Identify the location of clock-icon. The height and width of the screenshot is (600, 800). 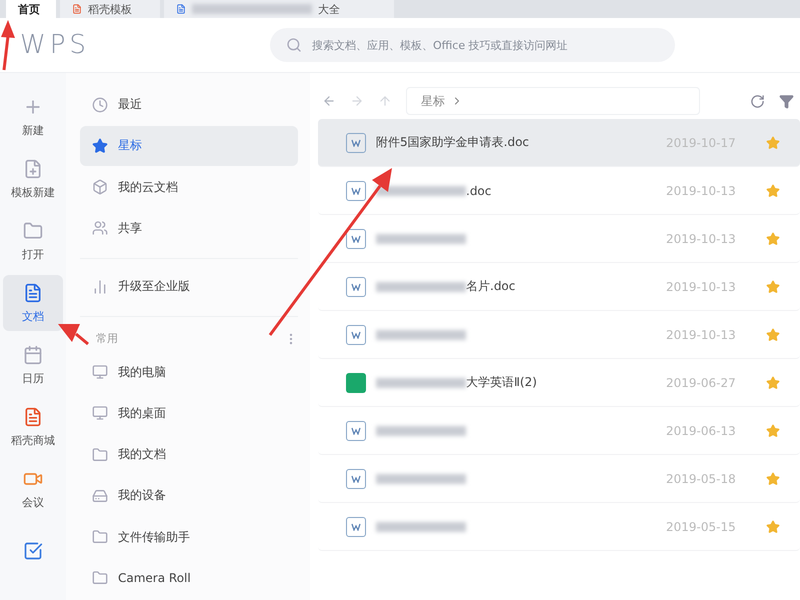
(100, 104).